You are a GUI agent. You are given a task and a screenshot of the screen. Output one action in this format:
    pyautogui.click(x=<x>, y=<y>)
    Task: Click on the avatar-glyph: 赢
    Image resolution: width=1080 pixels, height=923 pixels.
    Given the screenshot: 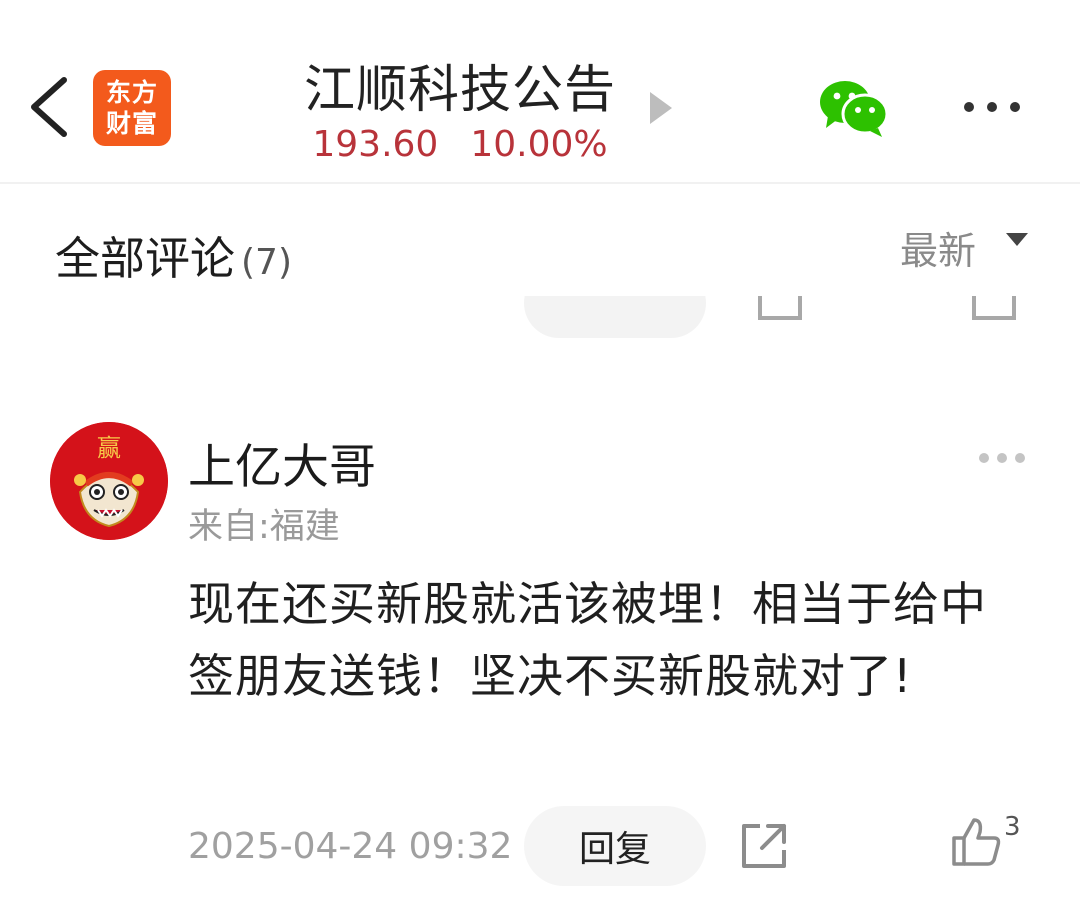 What is the action you would take?
    pyautogui.click(x=109, y=448)
    